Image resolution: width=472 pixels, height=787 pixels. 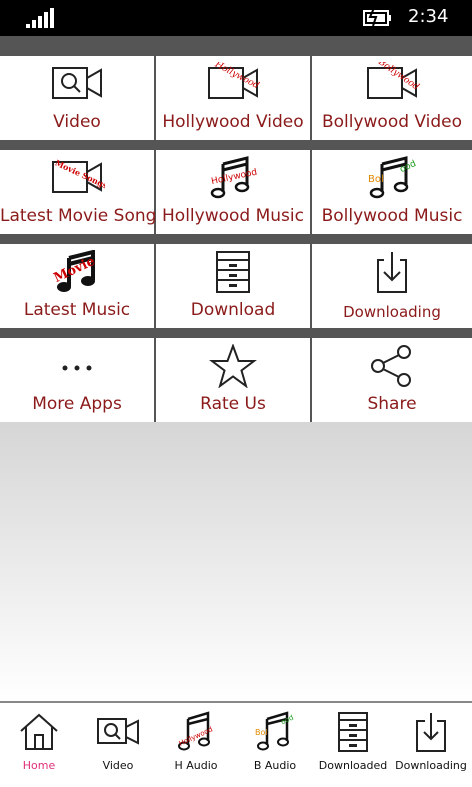 I want to click on tile-downloading: Downloading, so click(x=392, y=286).